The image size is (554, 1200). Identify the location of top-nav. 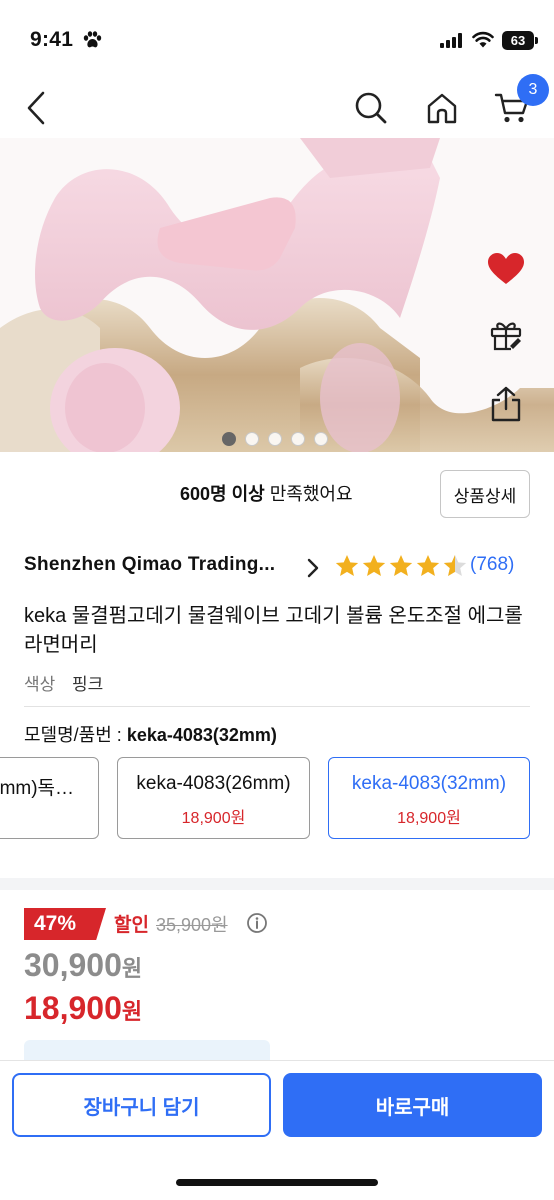
(277, 108).